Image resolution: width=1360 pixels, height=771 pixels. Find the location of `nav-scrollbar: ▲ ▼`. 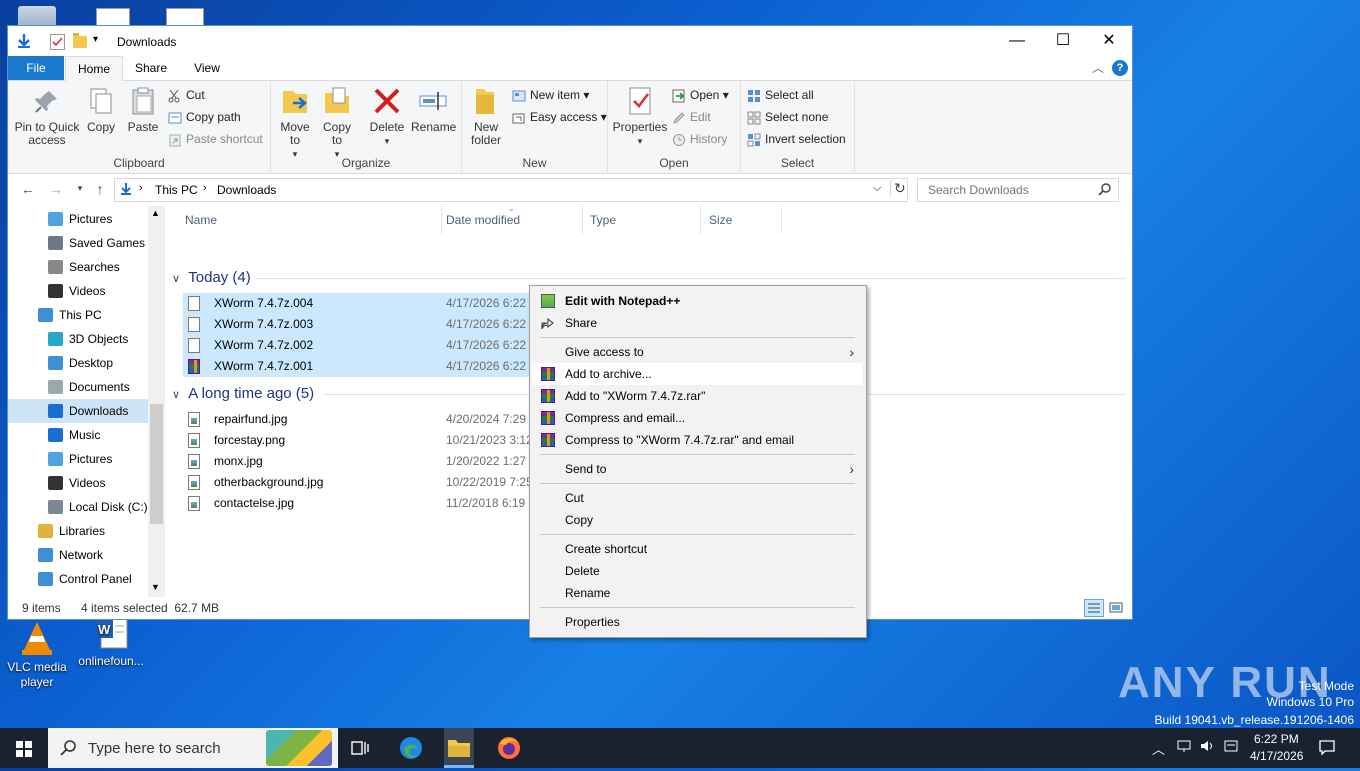

nav-scrollbar: ▲ ▼ is located at coordinates (156, 401).